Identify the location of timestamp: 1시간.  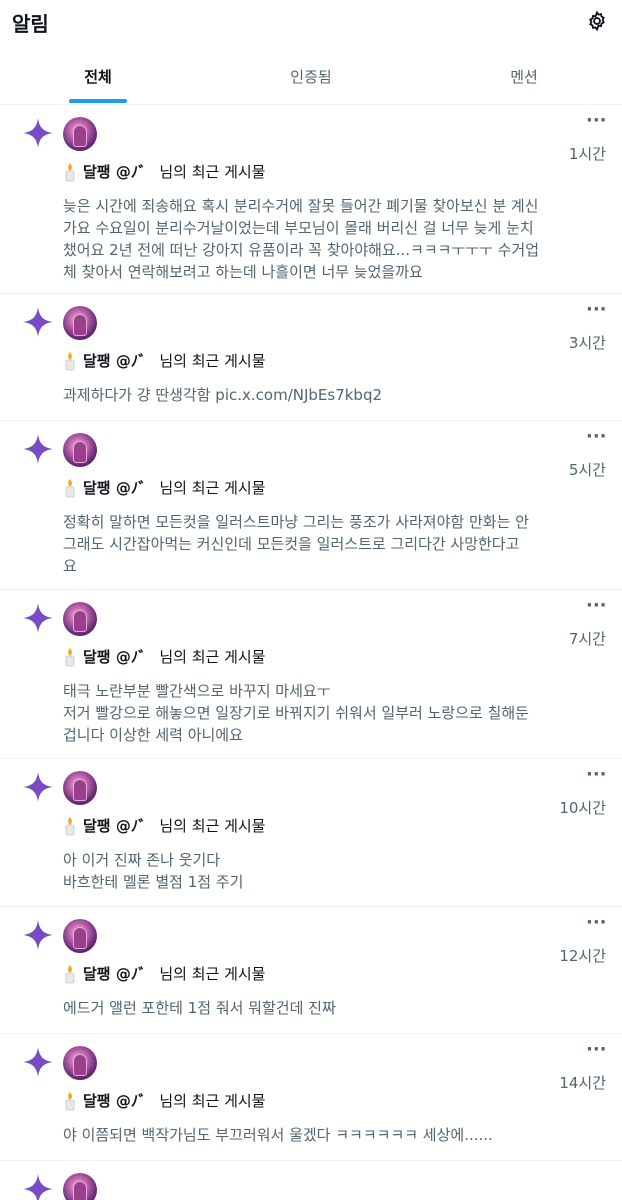
(587, 154).